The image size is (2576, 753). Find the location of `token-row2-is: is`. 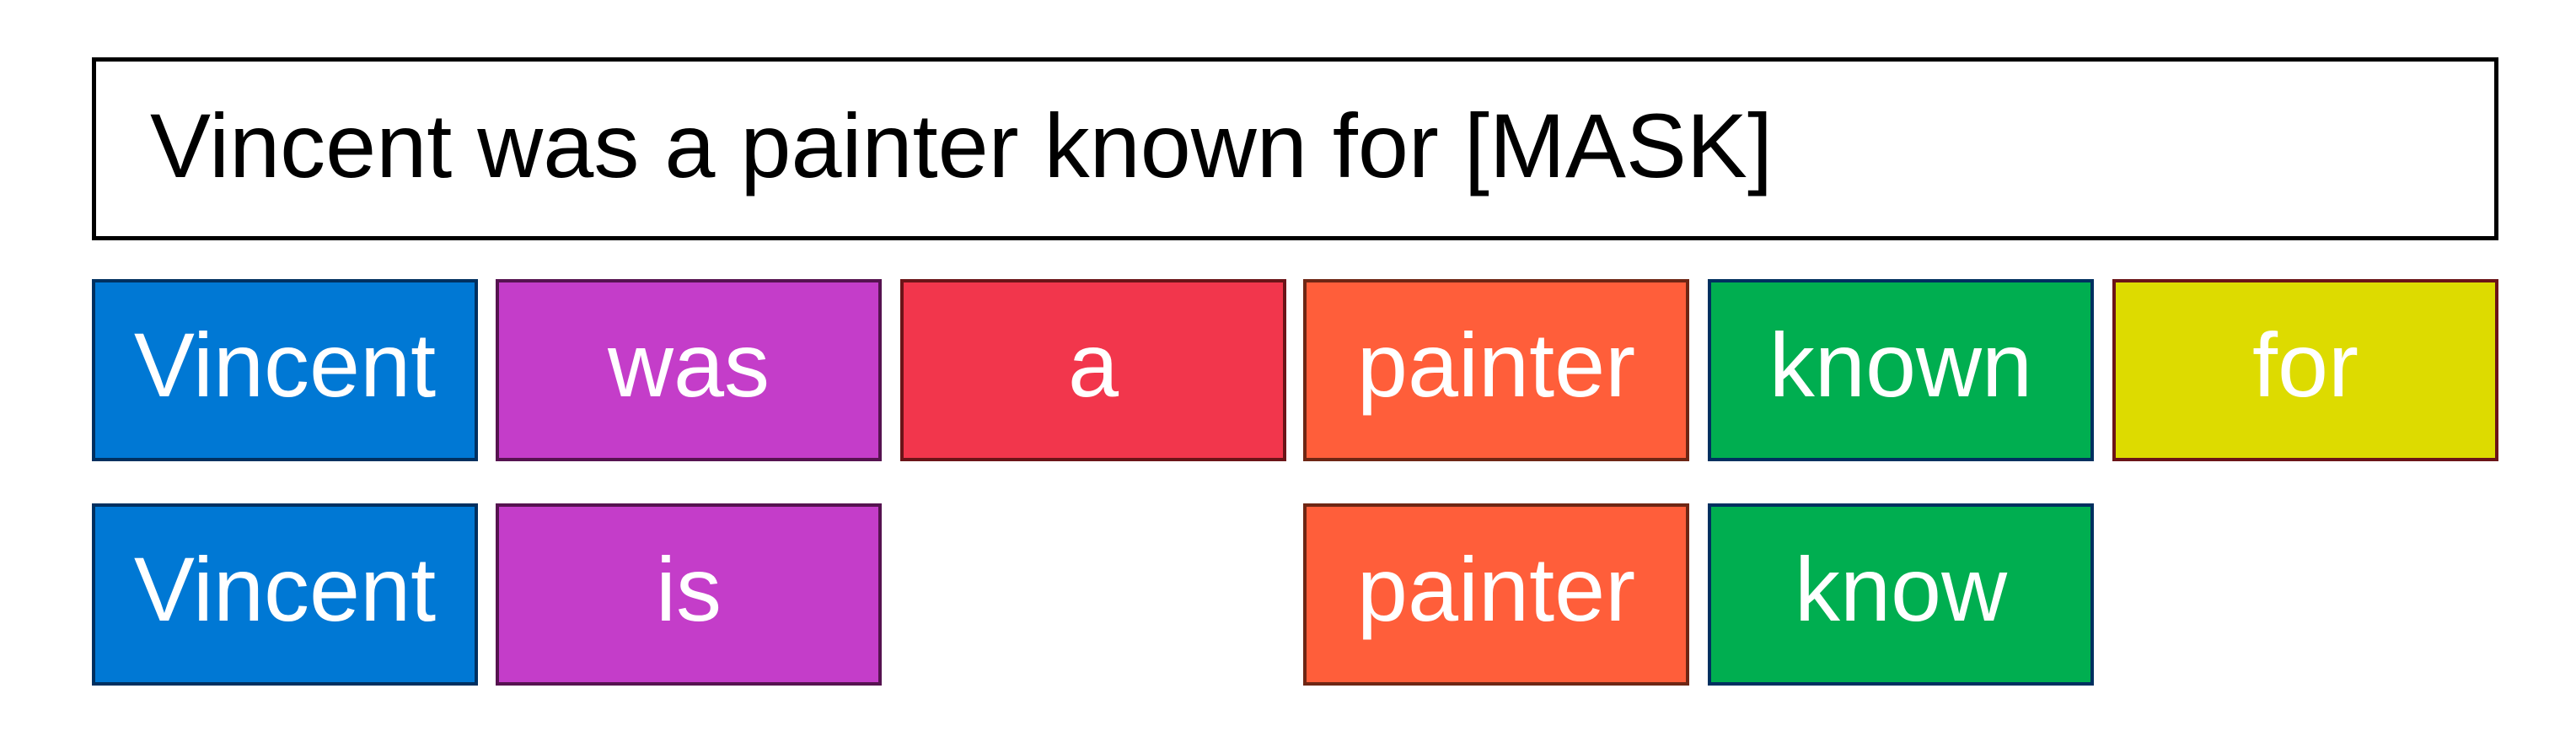

token-row2-is: is is located at coordinates (689, 594).